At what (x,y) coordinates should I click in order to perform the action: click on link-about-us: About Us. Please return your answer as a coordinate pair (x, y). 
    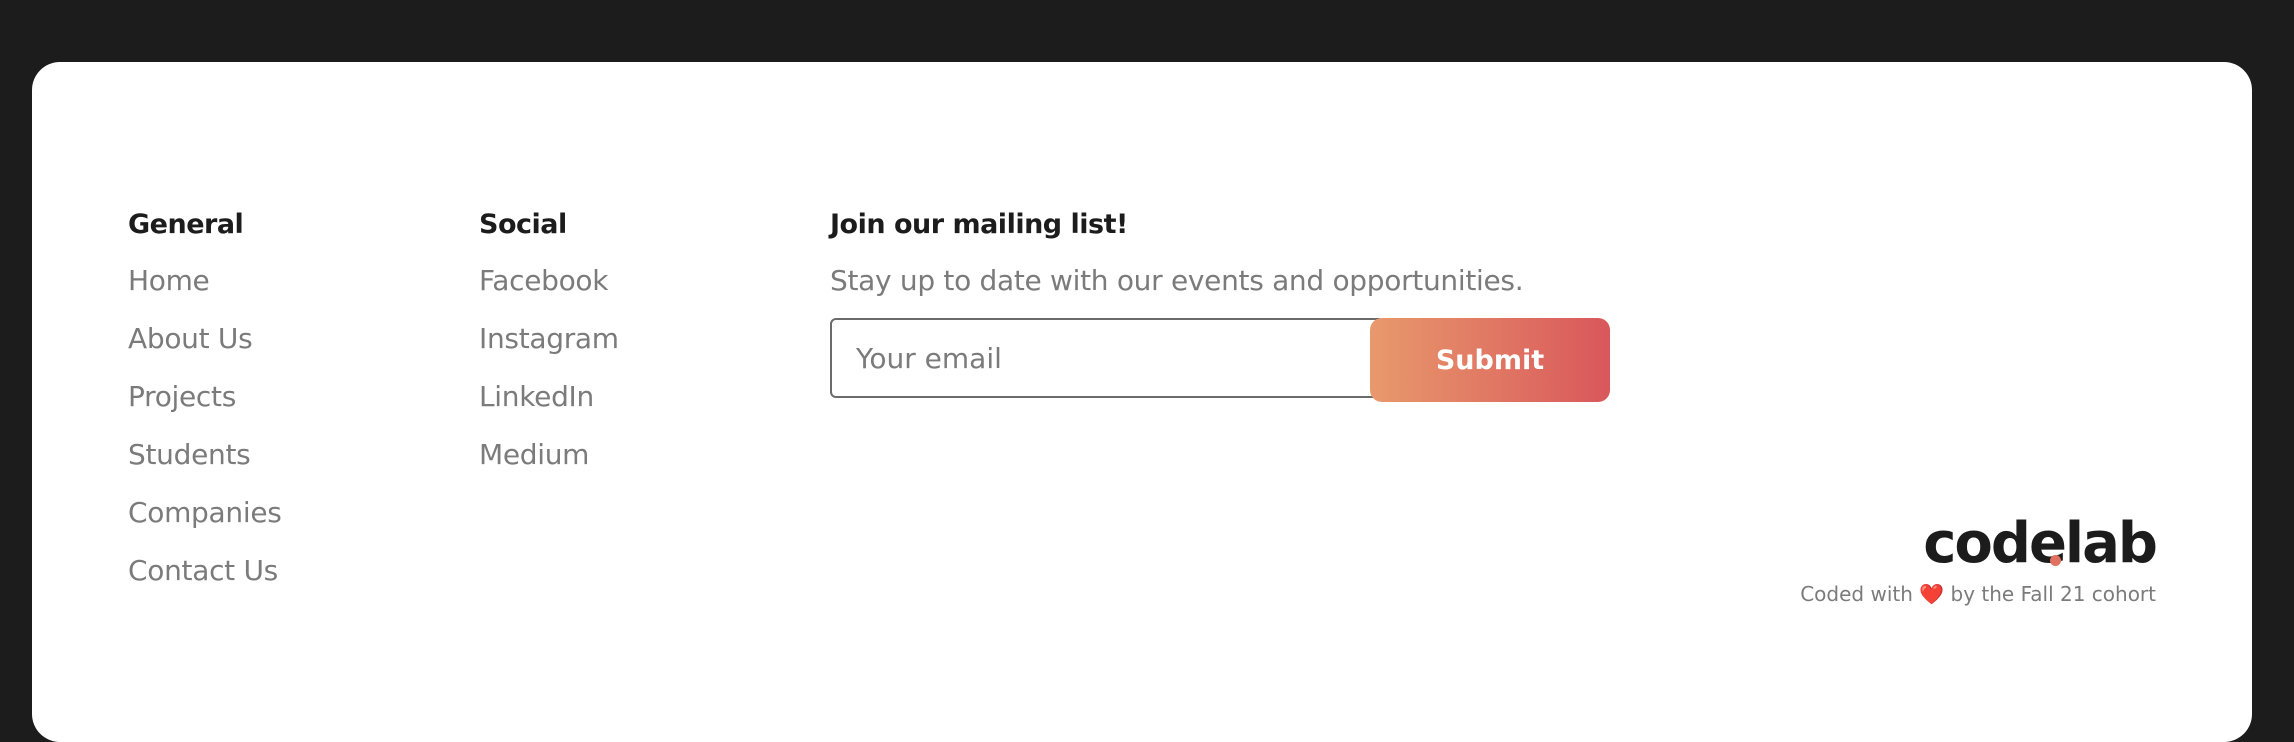
    Looking at the image, I should click on (205, 339).